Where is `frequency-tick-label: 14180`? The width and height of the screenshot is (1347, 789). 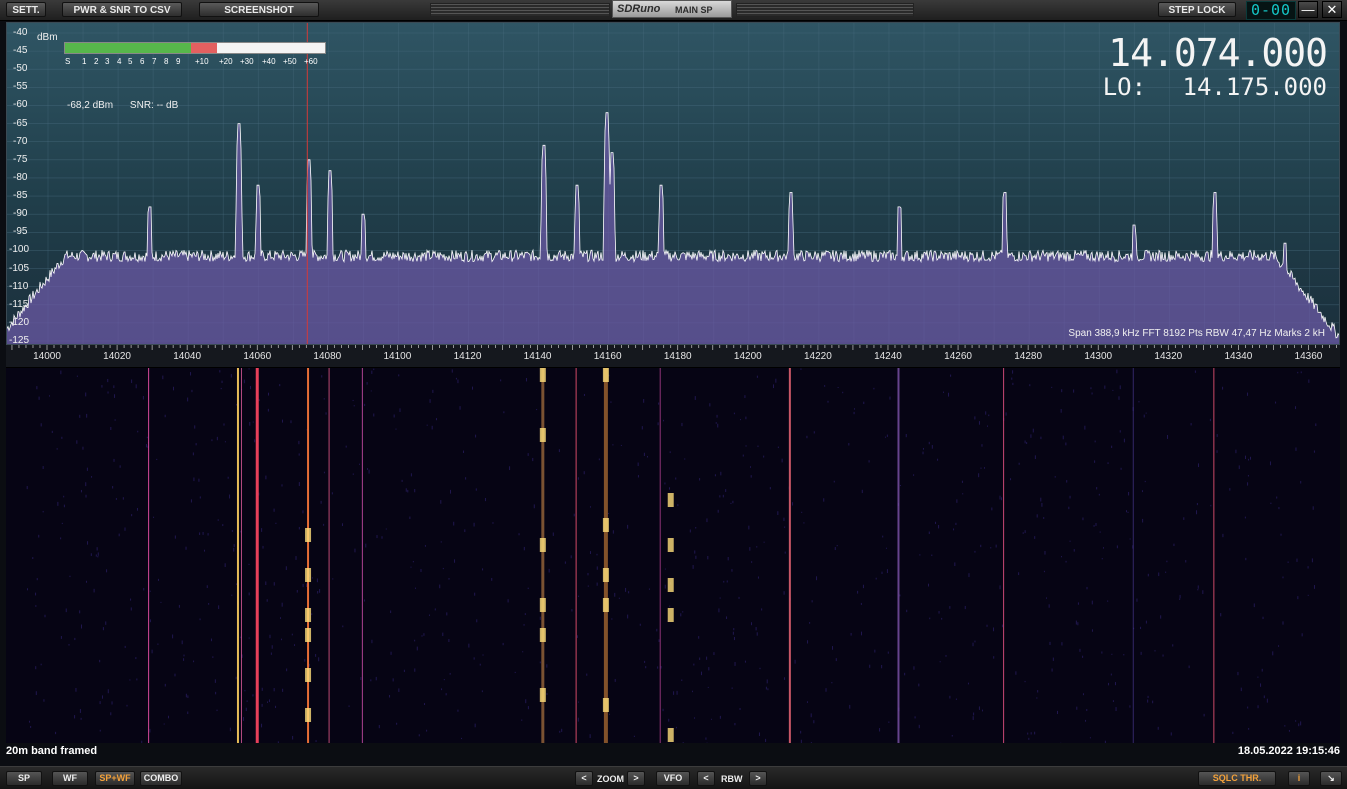
frequency-tick-label: 14180 is located at coordinates (678, 356).